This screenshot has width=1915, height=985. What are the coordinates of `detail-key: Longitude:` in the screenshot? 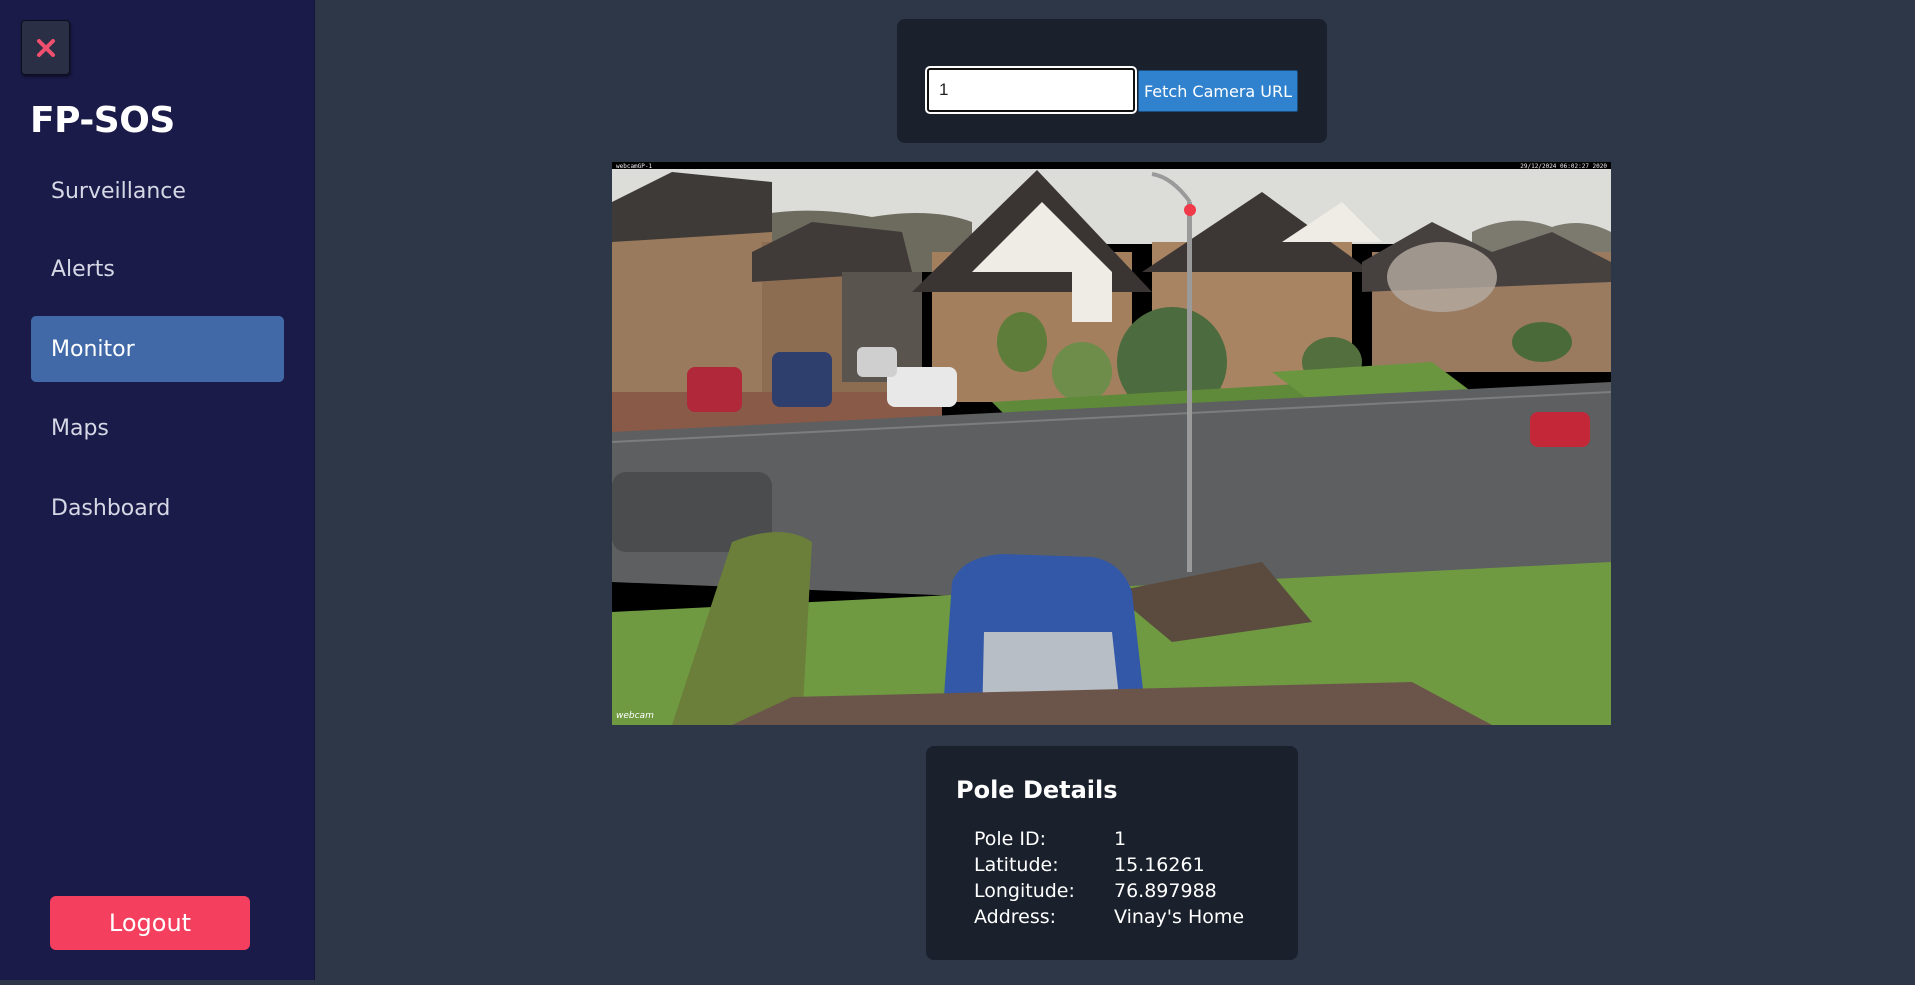 It's located at (1024, 891).